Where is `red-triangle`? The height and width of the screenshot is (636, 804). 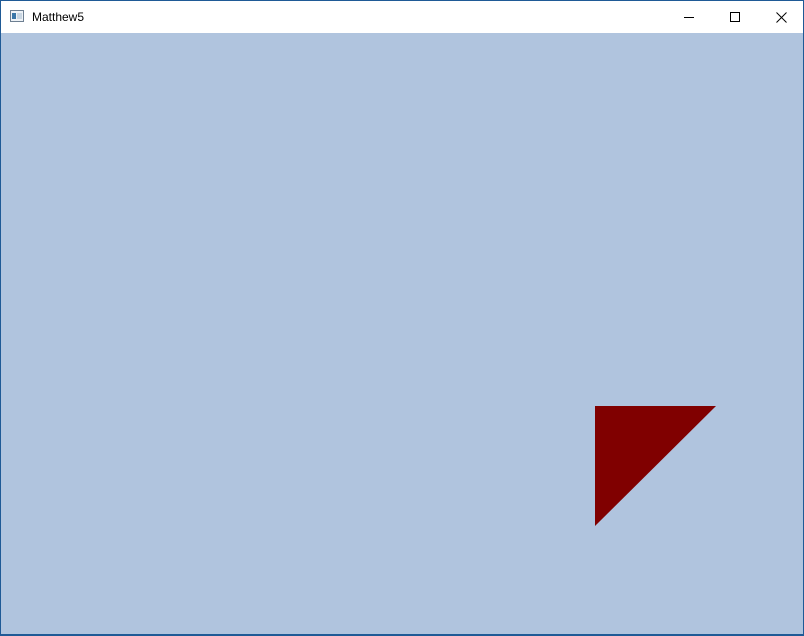 red-triangle is located at coordinates (655, 466).